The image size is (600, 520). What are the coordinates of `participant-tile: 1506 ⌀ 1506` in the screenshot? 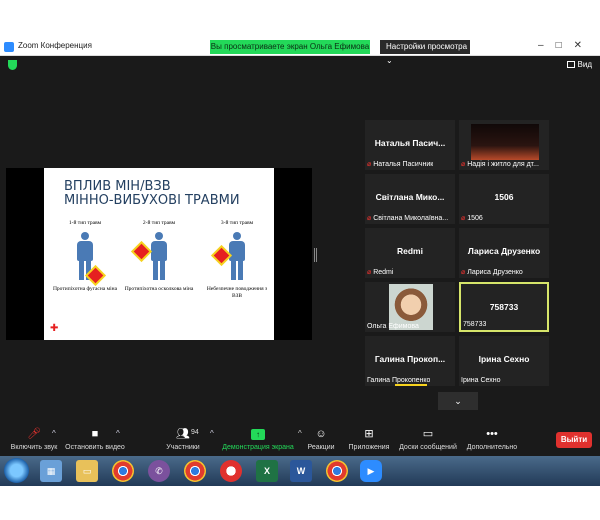 It's located at (504, 199).